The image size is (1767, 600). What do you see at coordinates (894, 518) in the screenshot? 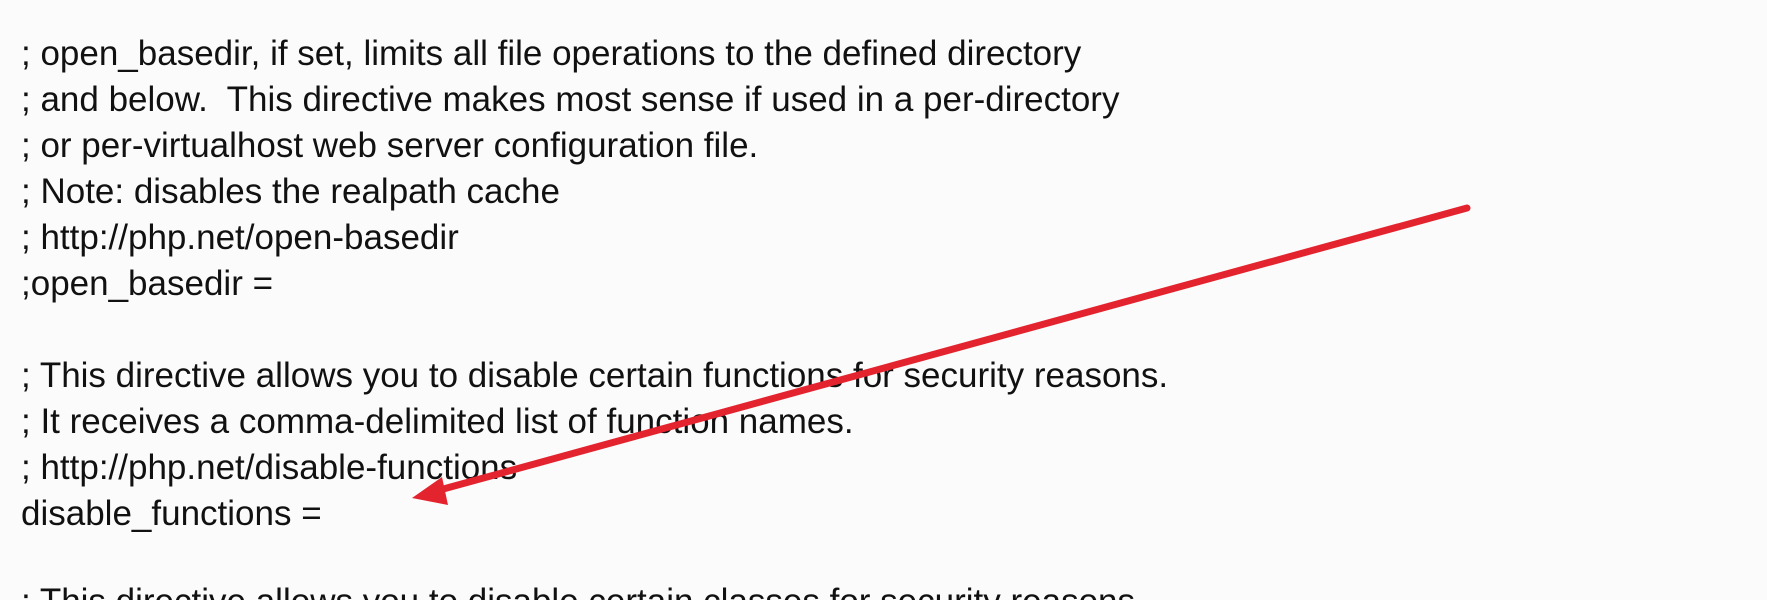
I see `disable-functions-line: disable_functions =` at bounding box center [894, 518].